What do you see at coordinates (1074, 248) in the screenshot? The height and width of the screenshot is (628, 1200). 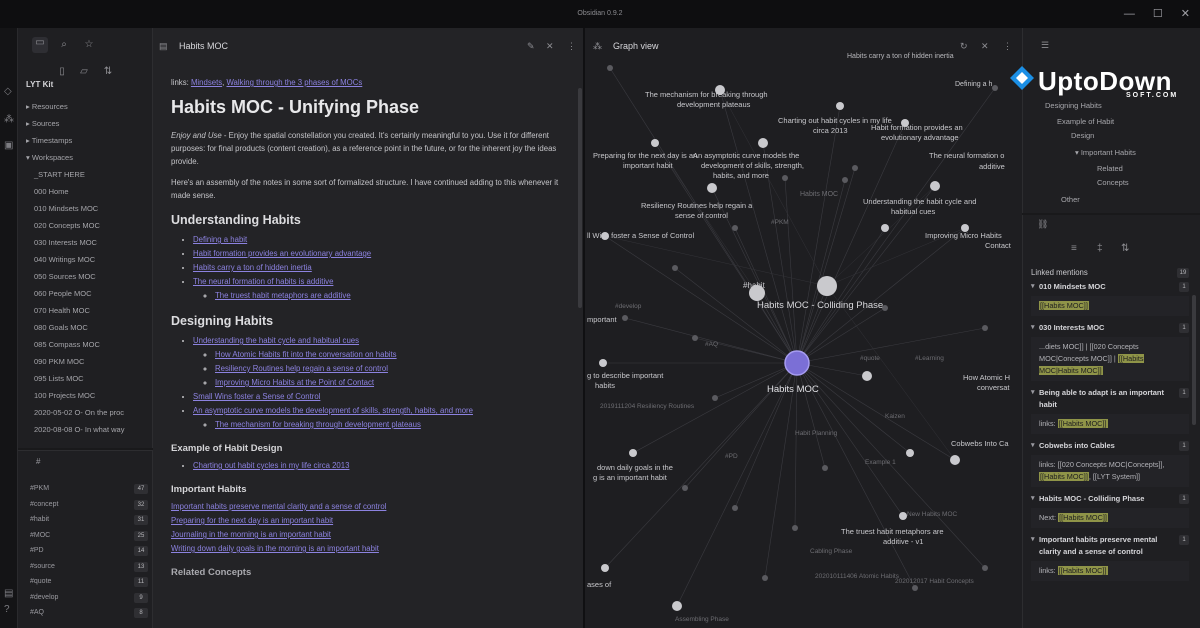 I see `collapse-icon: ≡` at bounding box center [1074, 248].